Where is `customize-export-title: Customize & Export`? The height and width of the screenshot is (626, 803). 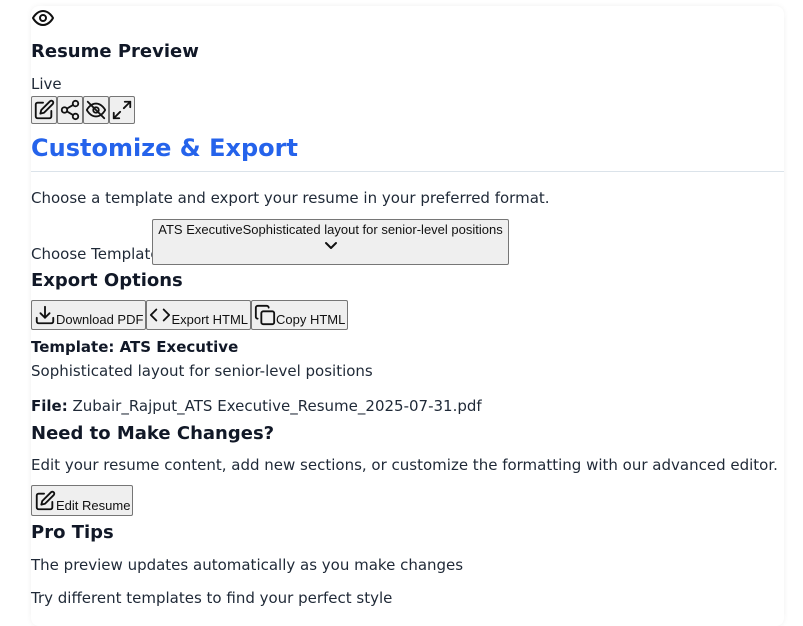 customize-export-title: Customize & Export is located at coordinates (164, 148).